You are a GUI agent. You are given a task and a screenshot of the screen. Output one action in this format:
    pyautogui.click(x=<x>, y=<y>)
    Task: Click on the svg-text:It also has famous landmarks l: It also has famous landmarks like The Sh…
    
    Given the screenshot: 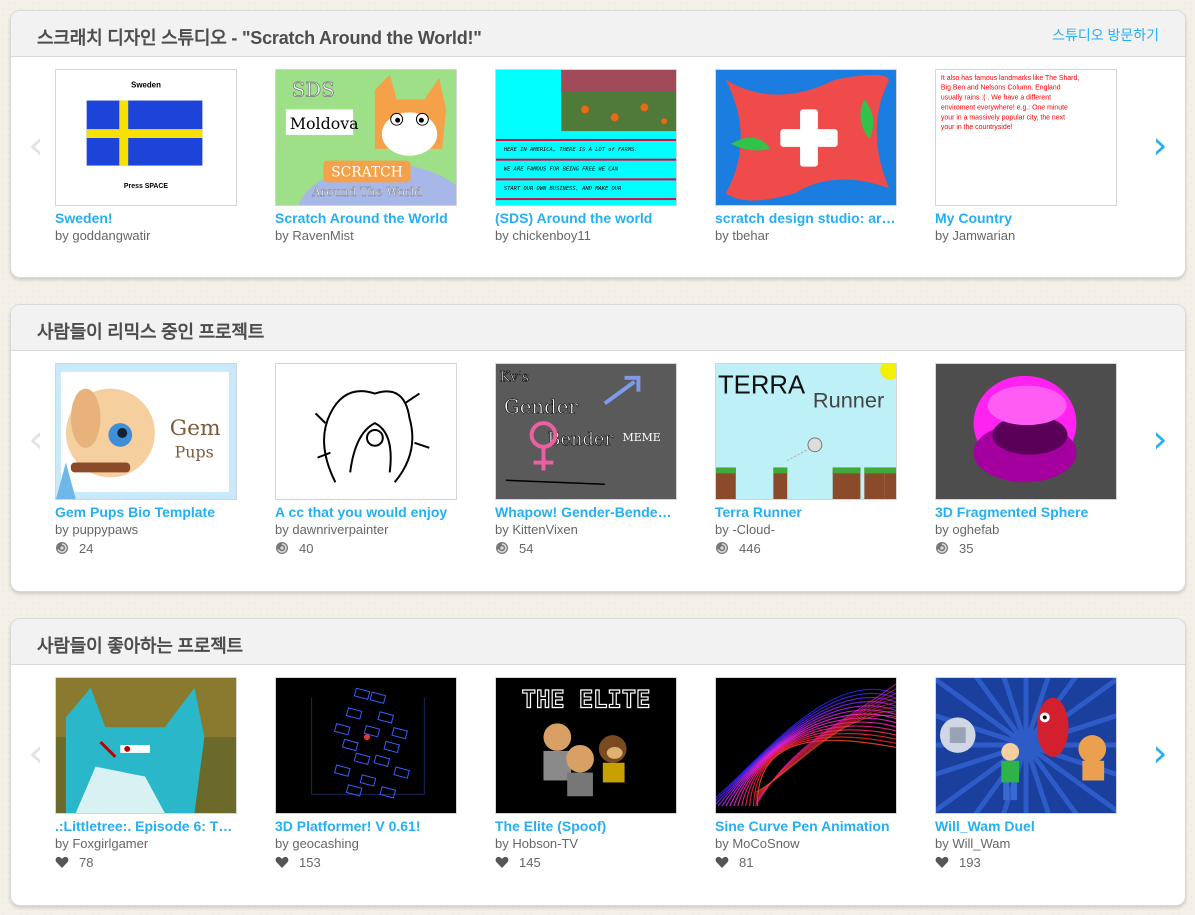 What is the action you would take?
    pyautogui.click(x=1010, y=78)
    